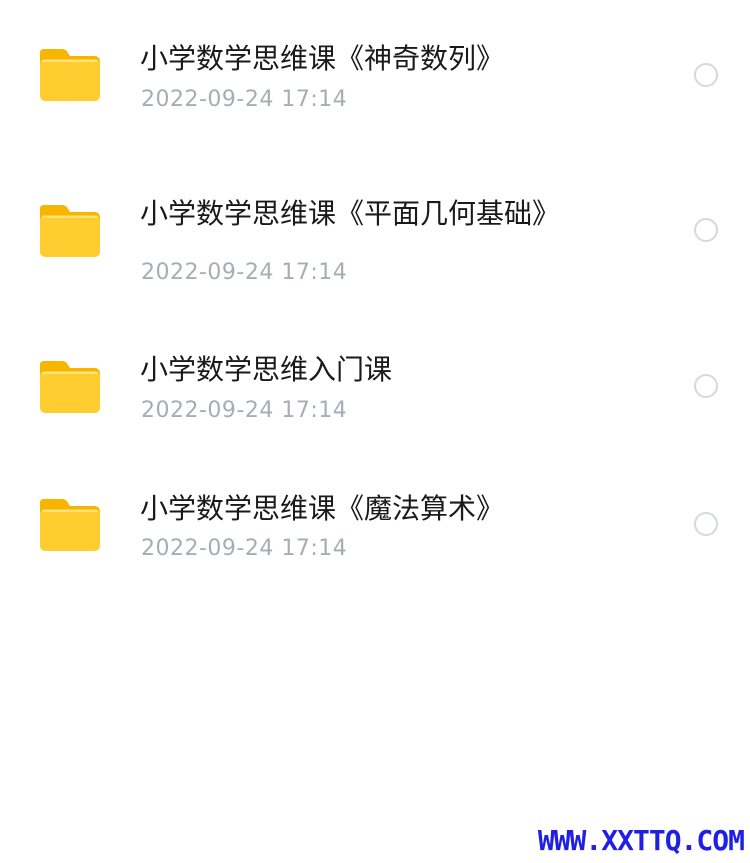 The image size is (750, 863). Describe the element at coordinates (375, 530) in the screenshot. I see `file-row: 小学数学思维课《魔法算术》 2022-09-24 17:14` at that location.